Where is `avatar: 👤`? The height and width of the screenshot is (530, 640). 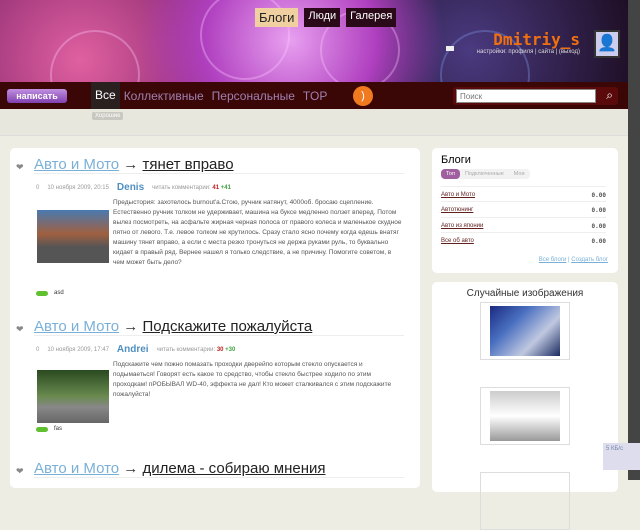
avatar: 👤 is located at coordinates (607, 44).